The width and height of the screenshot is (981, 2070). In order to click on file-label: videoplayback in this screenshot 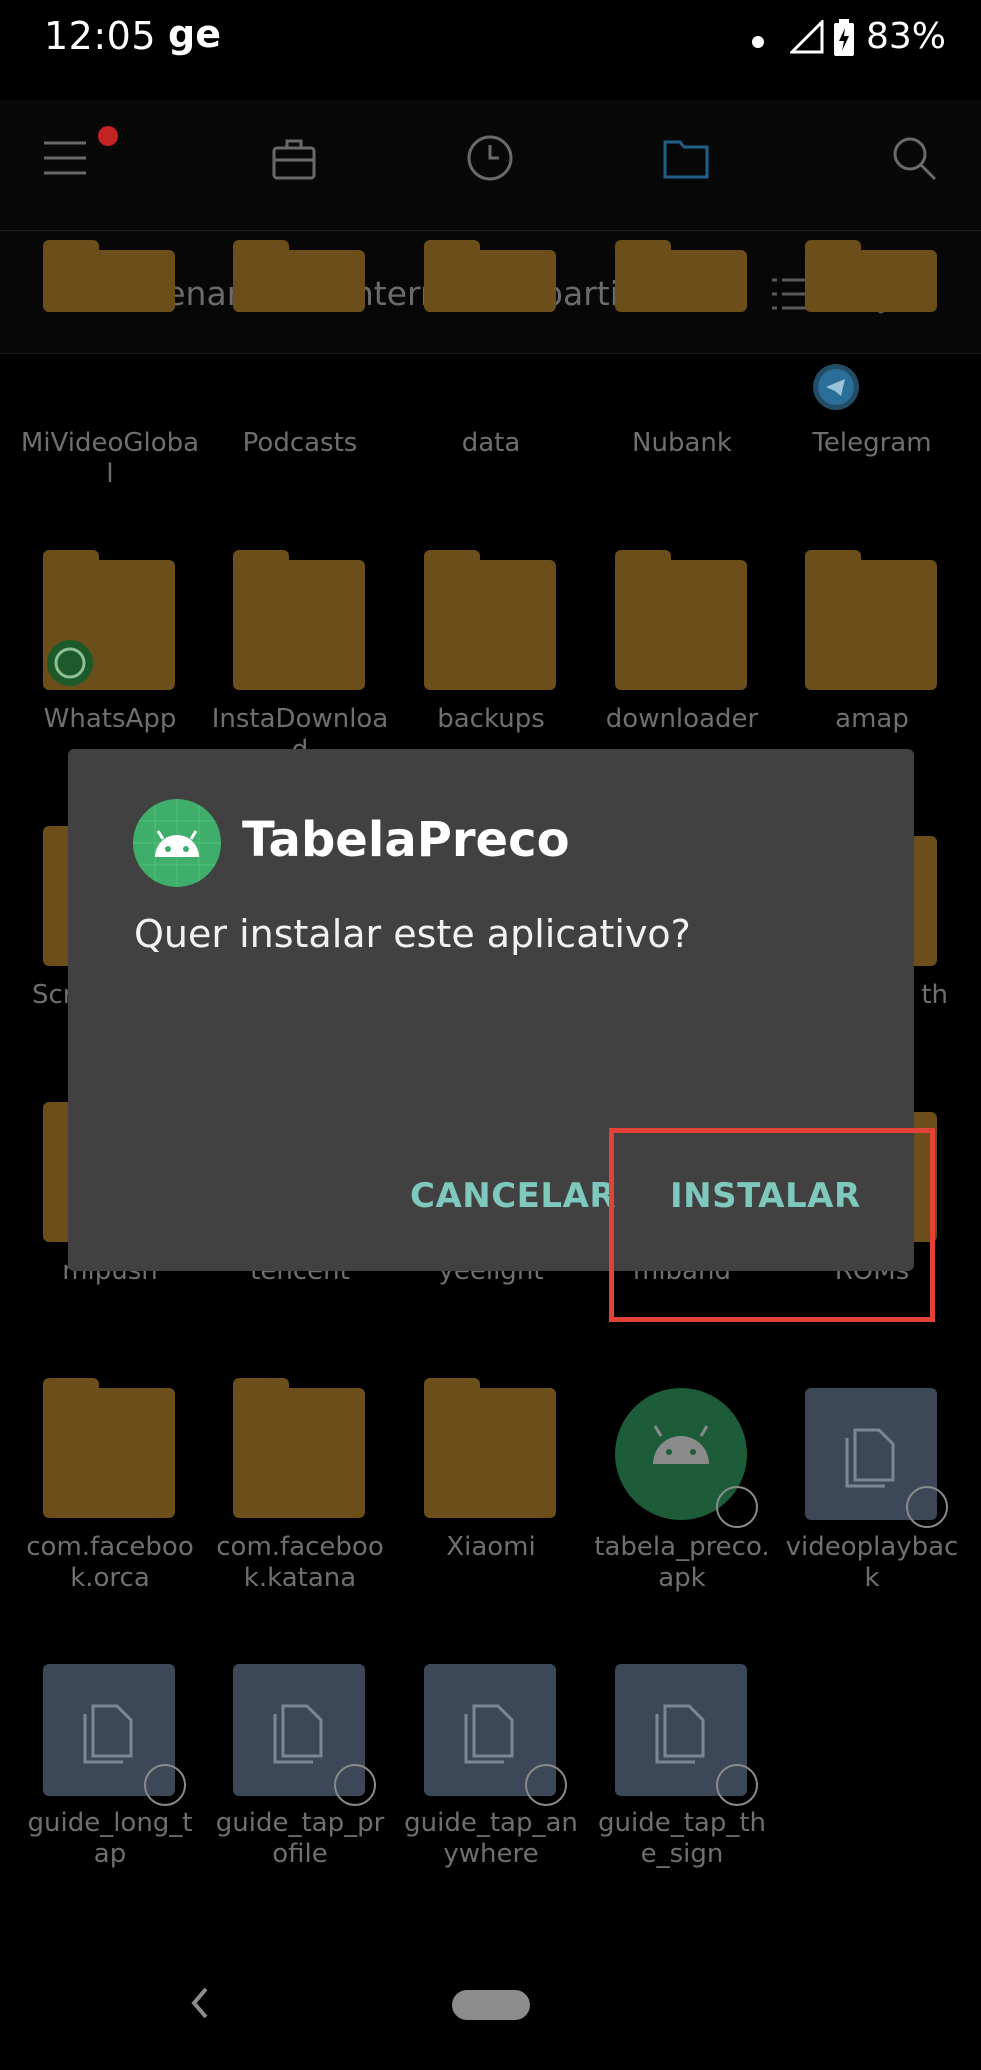, I will do `click(872, 1562)`.